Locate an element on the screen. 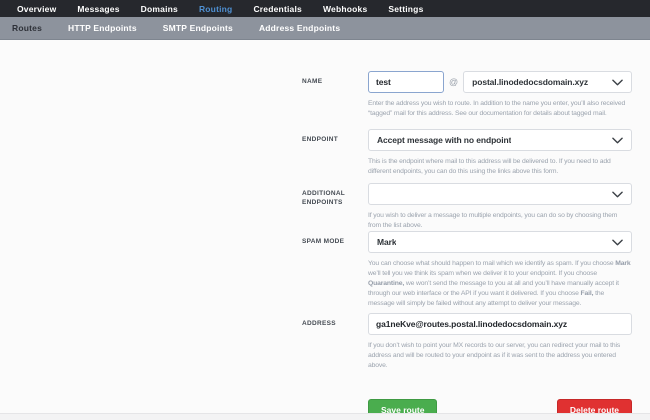 The image size is (650, 420). endpoint-select-value: Accept message with no endpoint is located at coordinates (444, 140).